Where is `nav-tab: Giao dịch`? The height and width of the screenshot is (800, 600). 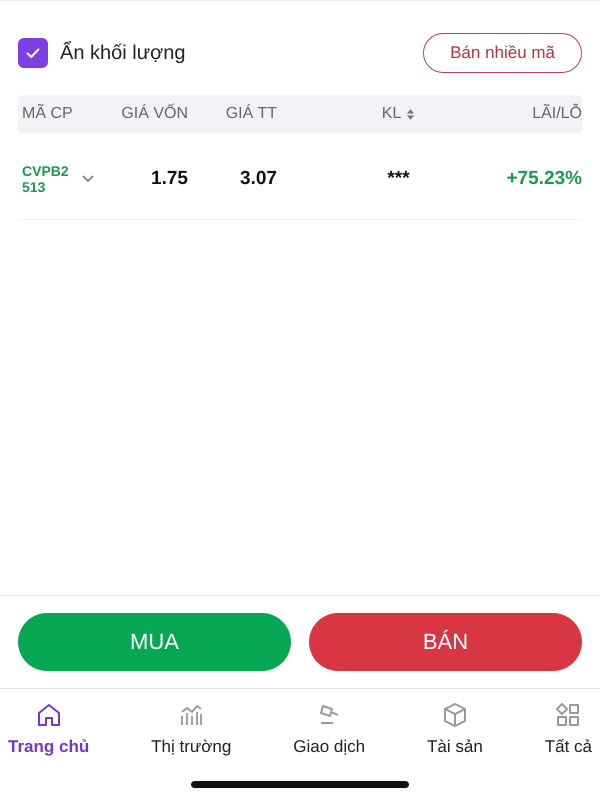
nav-tab: Giao dịch is located at coordinates (329, 741).